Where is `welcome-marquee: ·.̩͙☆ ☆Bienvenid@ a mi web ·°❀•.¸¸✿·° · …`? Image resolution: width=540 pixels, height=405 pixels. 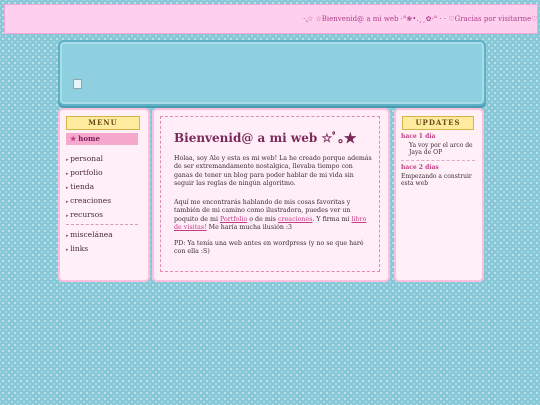
welcome-marquee: ·.̩͙☆ ☆Bienvenid@ a mi web ·°❀•.¸¸✿·° · … is located at coordinates (271, 19).